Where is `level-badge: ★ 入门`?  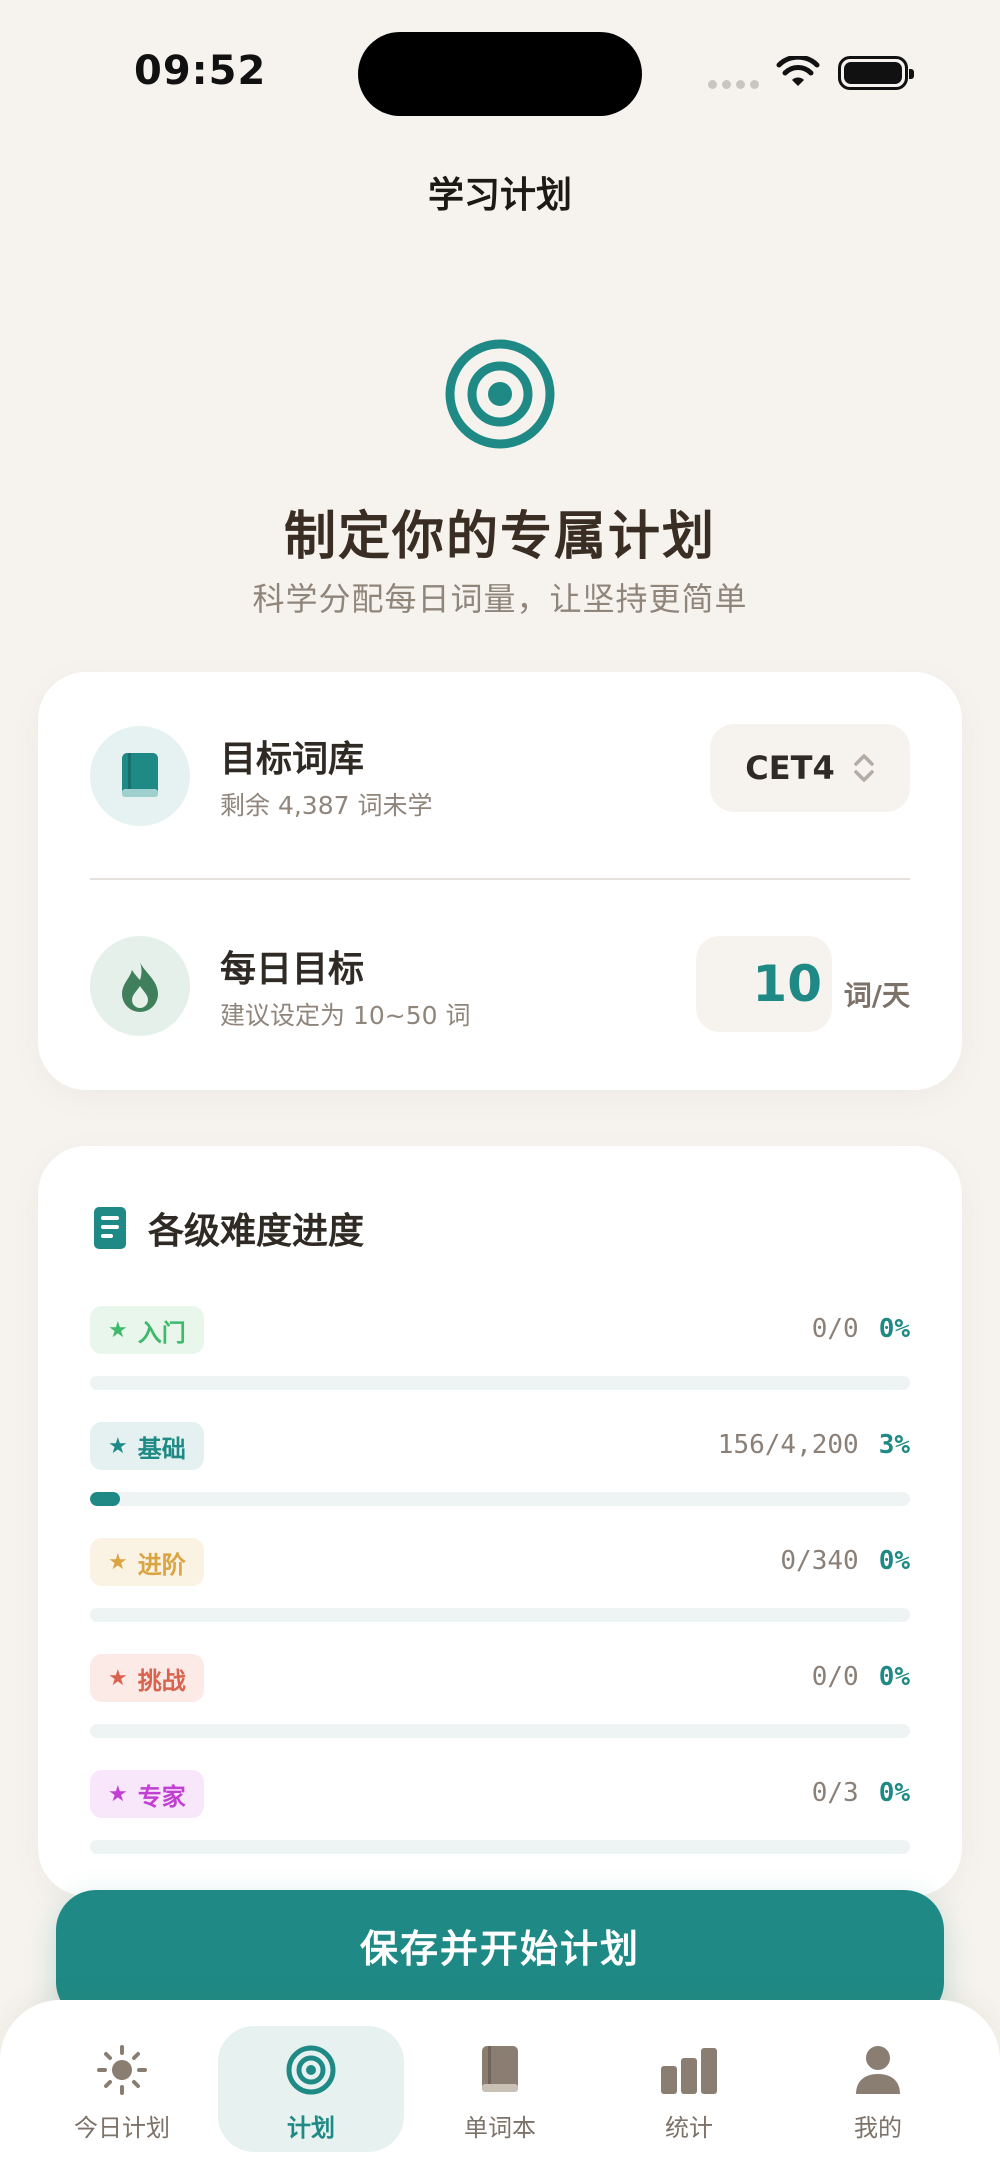 level-badge: ★ 入门 is located at coordinates (147, 1330).